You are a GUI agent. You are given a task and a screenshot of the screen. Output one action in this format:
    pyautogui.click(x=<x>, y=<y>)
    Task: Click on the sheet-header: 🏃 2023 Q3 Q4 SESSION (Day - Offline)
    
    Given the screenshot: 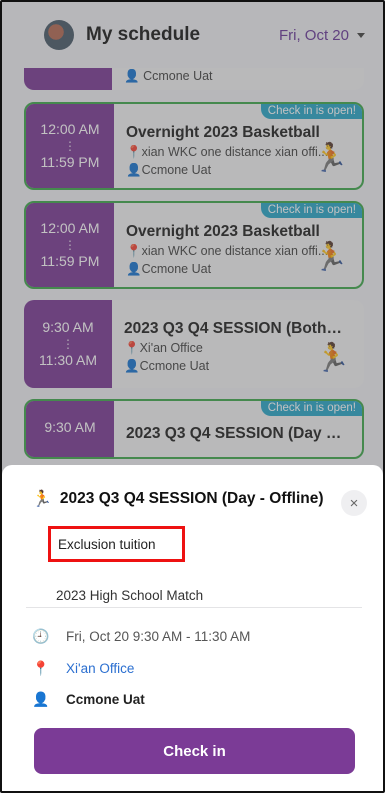 What is the action you would take?
    pyautogui.click(x=178, y=499)
    